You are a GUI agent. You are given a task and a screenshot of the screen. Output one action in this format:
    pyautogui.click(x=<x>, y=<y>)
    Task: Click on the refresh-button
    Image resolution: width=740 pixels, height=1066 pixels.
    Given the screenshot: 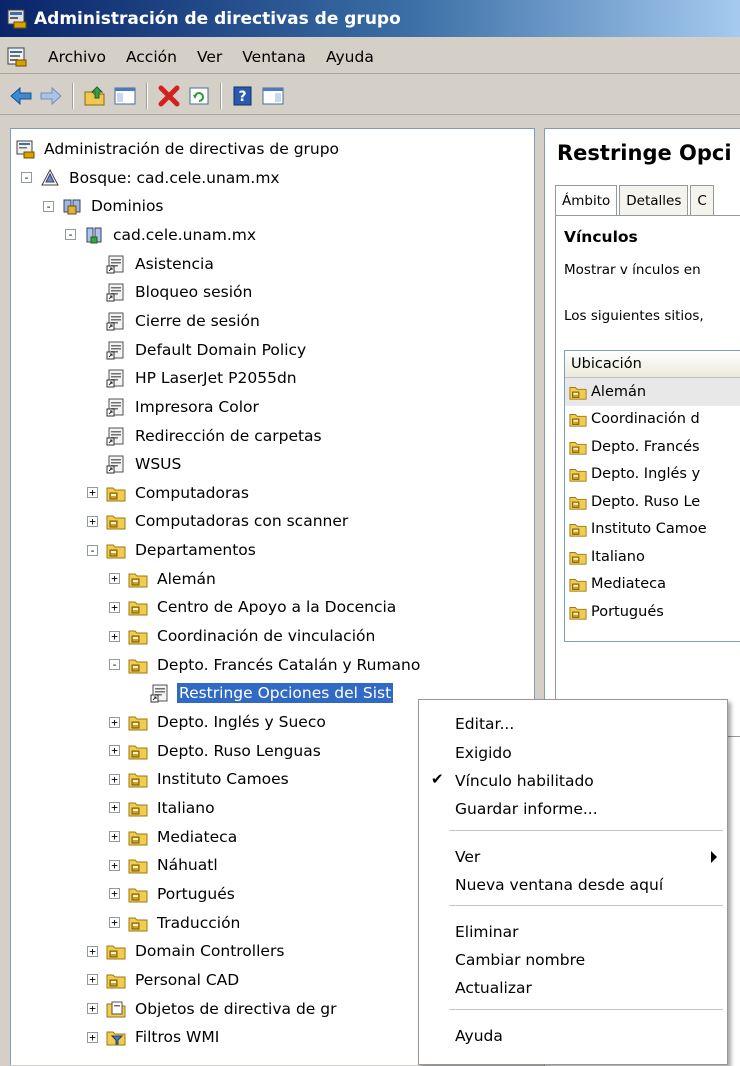 What is the action you would take?
    pyautogui.click(x=199, y=96)
    